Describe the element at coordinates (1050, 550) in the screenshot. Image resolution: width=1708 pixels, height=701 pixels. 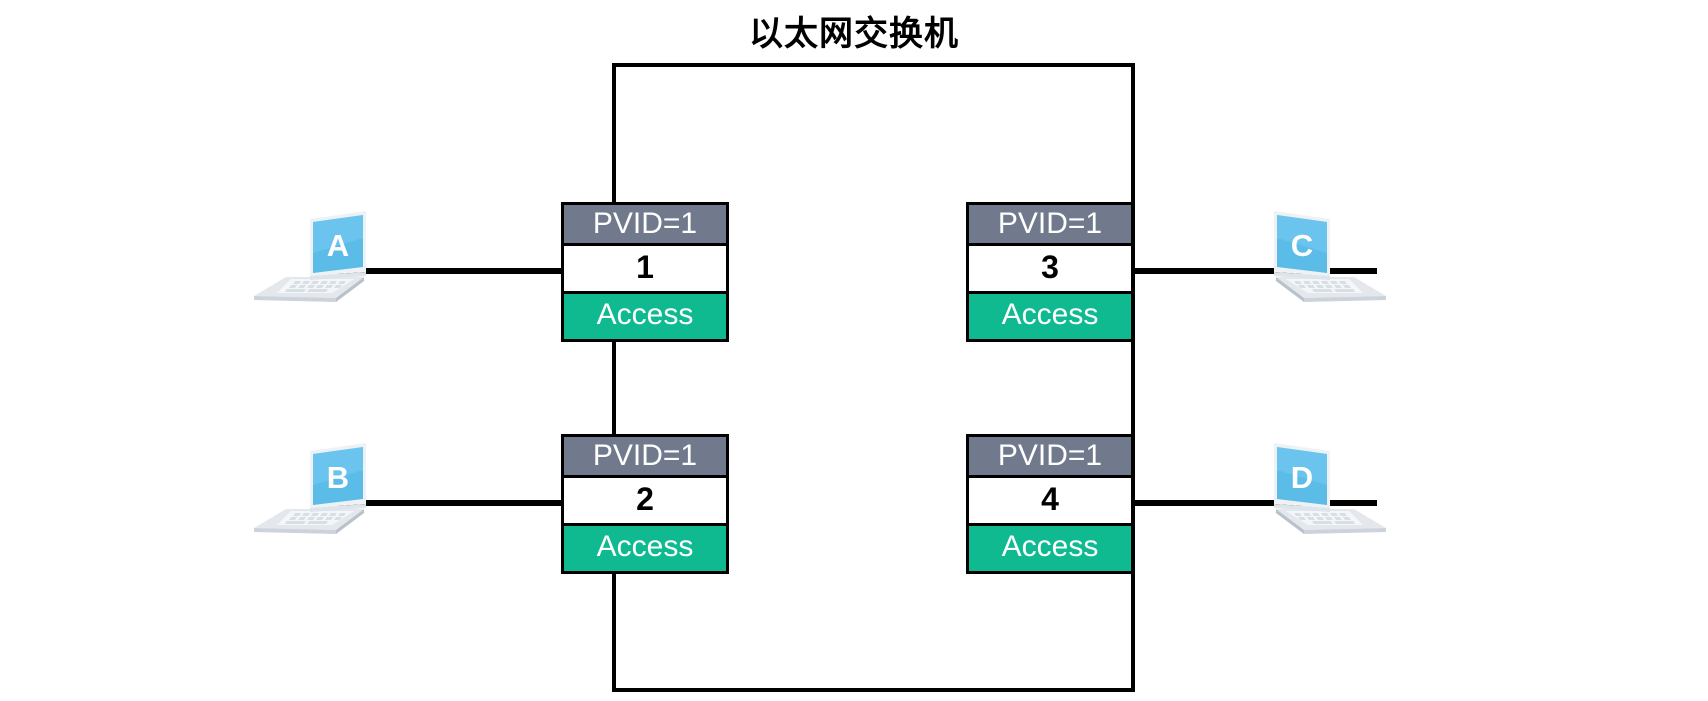
I see `port-4-mode: Access` at that location.